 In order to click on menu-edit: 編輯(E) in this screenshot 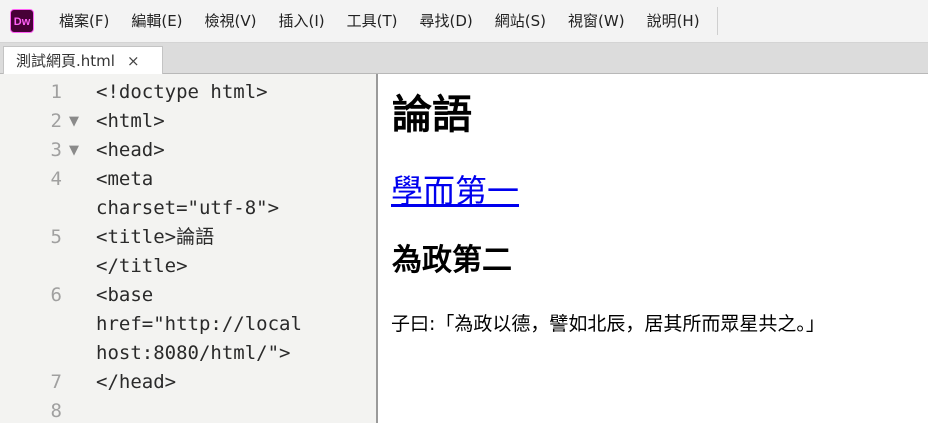, I will do `click(156, 21)`.